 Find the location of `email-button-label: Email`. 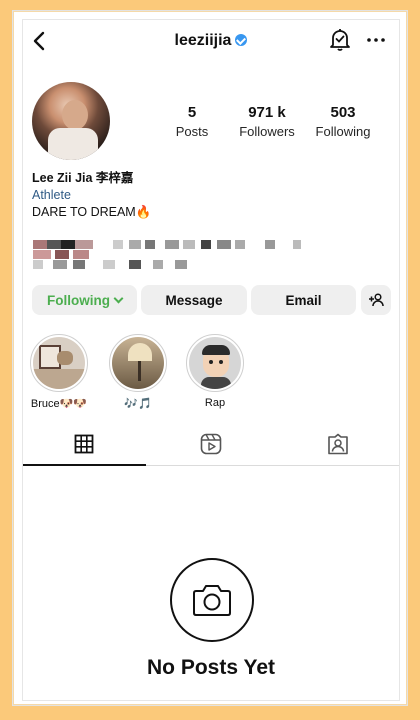

email-button-label: Email is located at coordinates (303, 300).